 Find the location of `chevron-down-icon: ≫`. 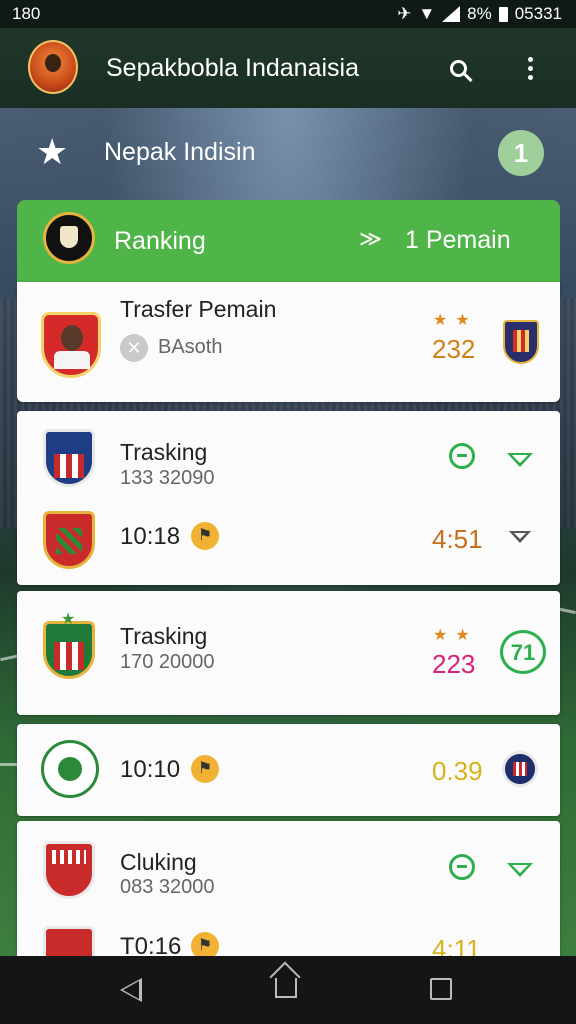

chevron-down-icon: ≫ is located at coordinates (370, 239).